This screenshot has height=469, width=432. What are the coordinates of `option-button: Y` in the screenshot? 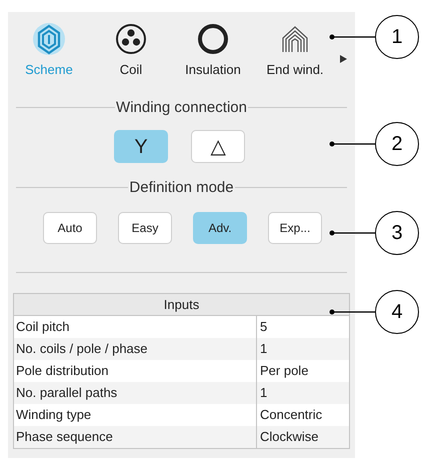 It's located at (141, 146).